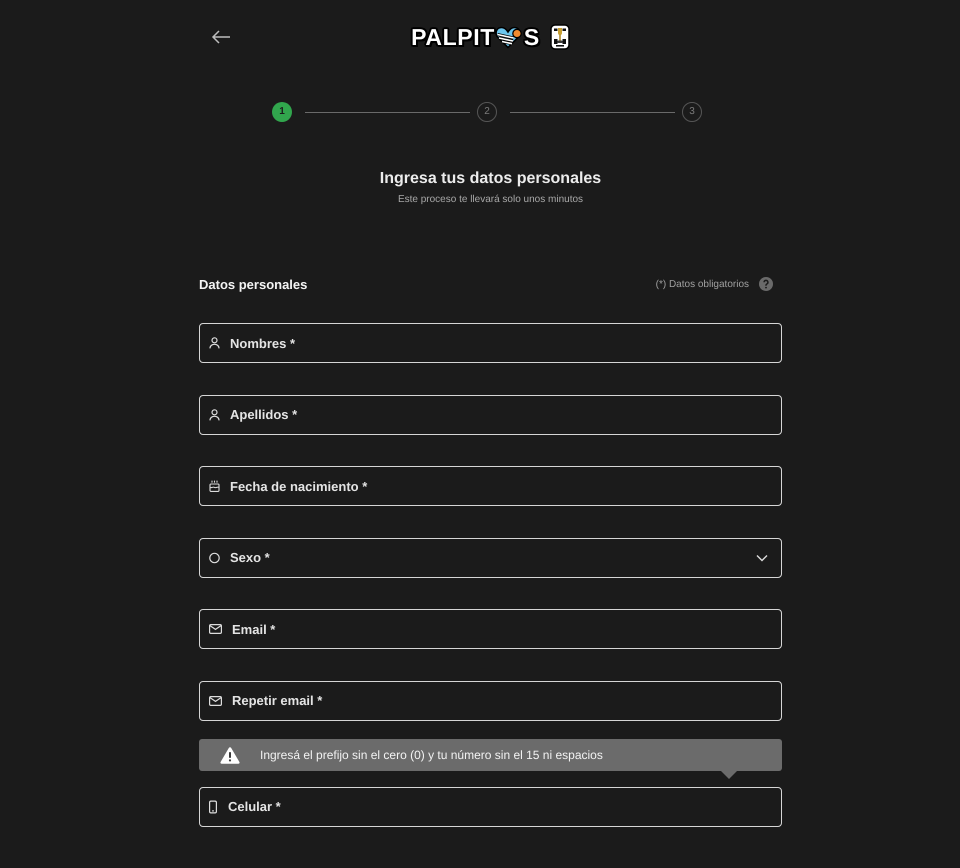 The width and height of the screenshot is (960, 868). I want to click on phone-icon, so click(213, 807).